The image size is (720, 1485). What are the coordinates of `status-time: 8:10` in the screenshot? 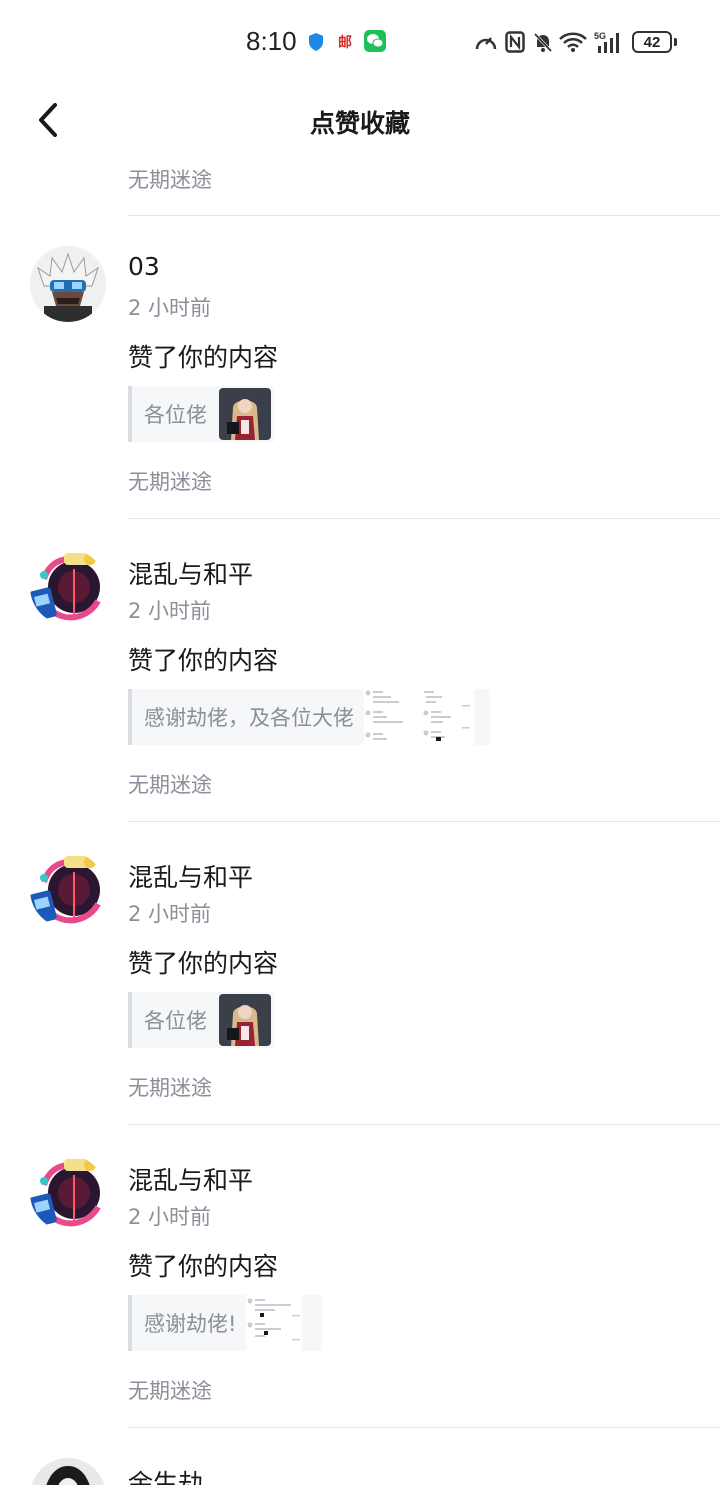 It's located at (271, 41).